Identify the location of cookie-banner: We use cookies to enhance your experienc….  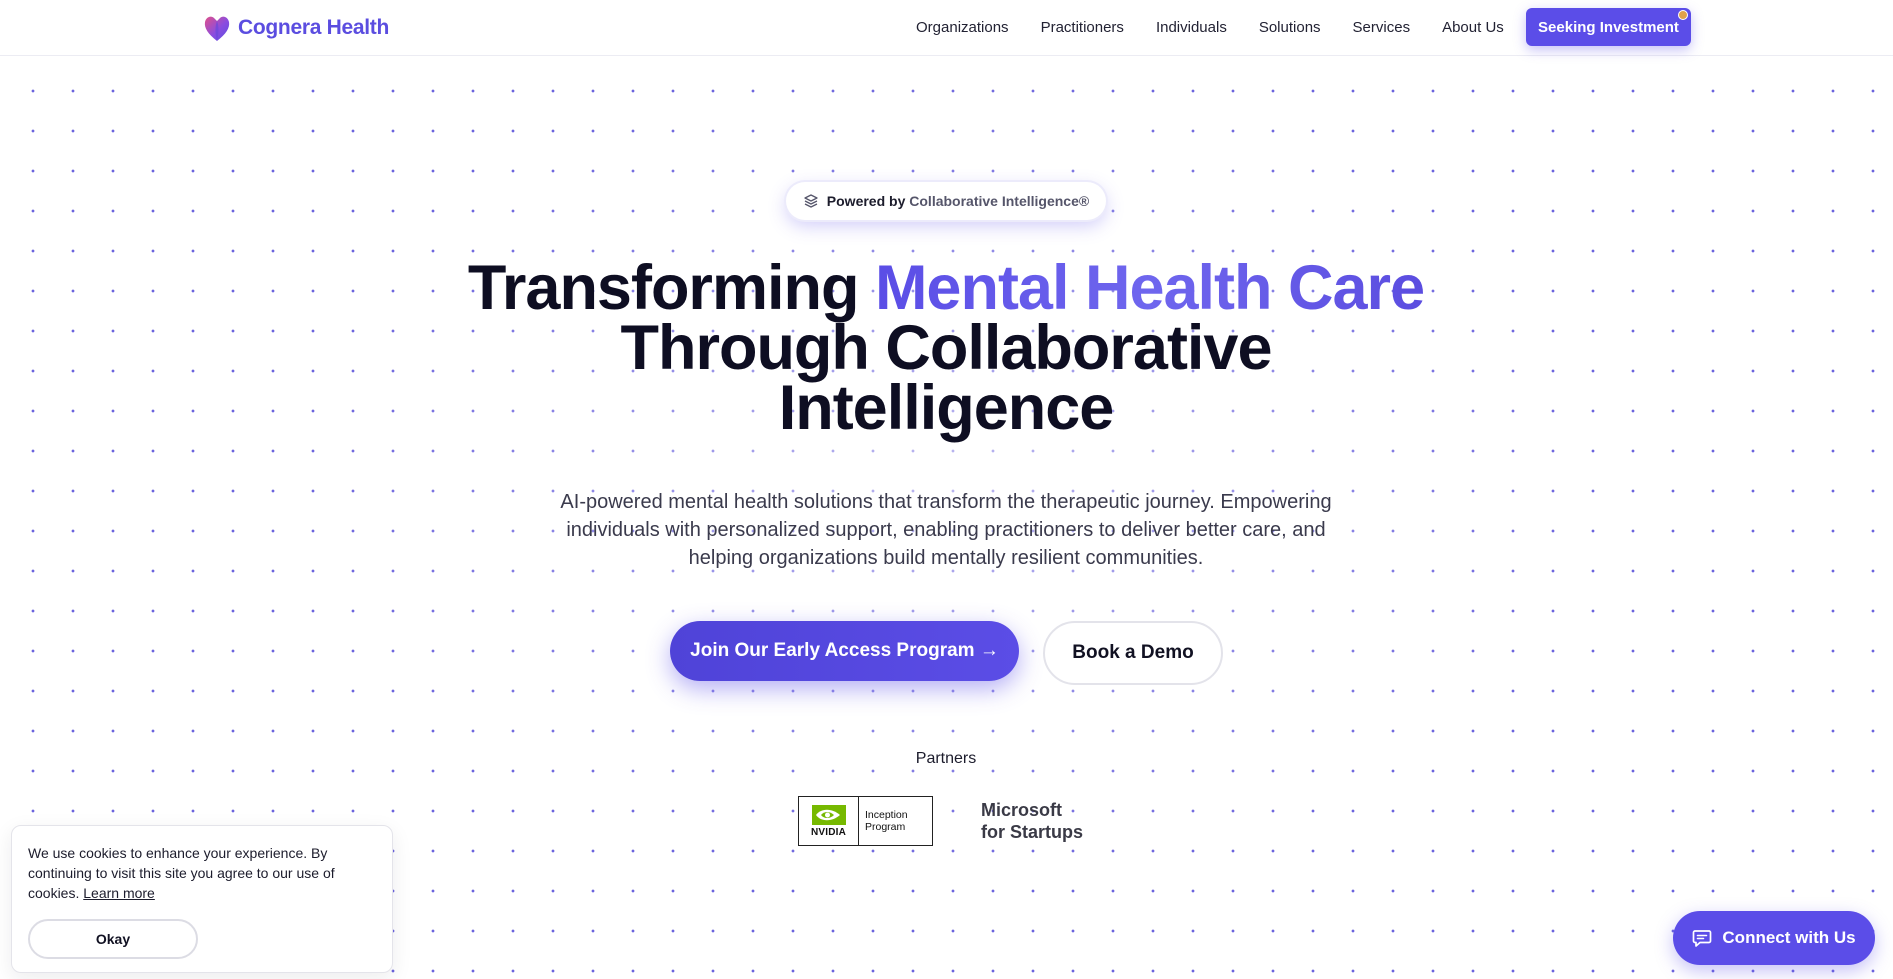
(202, 899).